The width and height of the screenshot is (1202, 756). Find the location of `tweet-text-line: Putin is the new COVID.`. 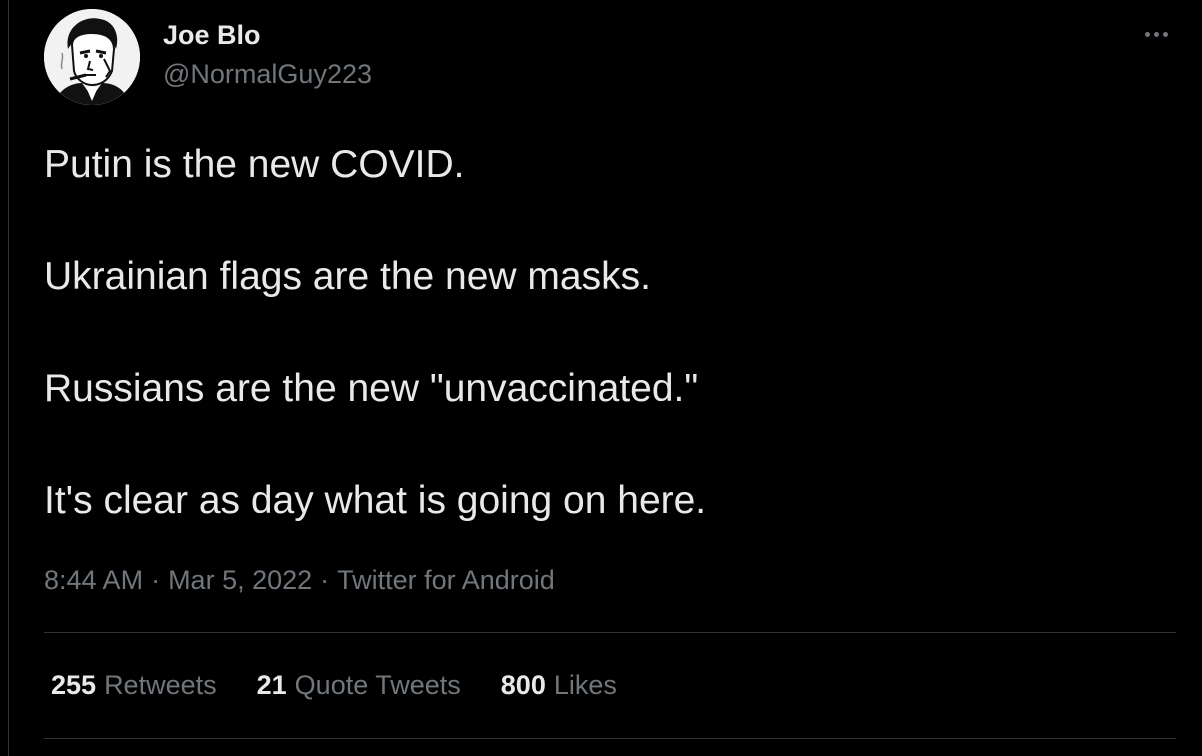

tweet-text-line: Putin is the new COVID. is located at coordinates (254, 164).